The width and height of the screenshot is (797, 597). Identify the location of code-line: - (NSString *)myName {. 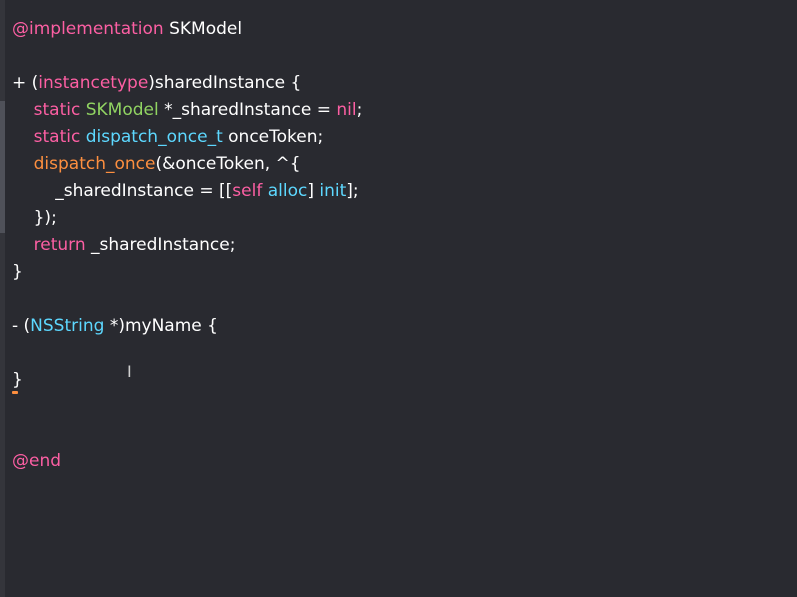
(115, 326).